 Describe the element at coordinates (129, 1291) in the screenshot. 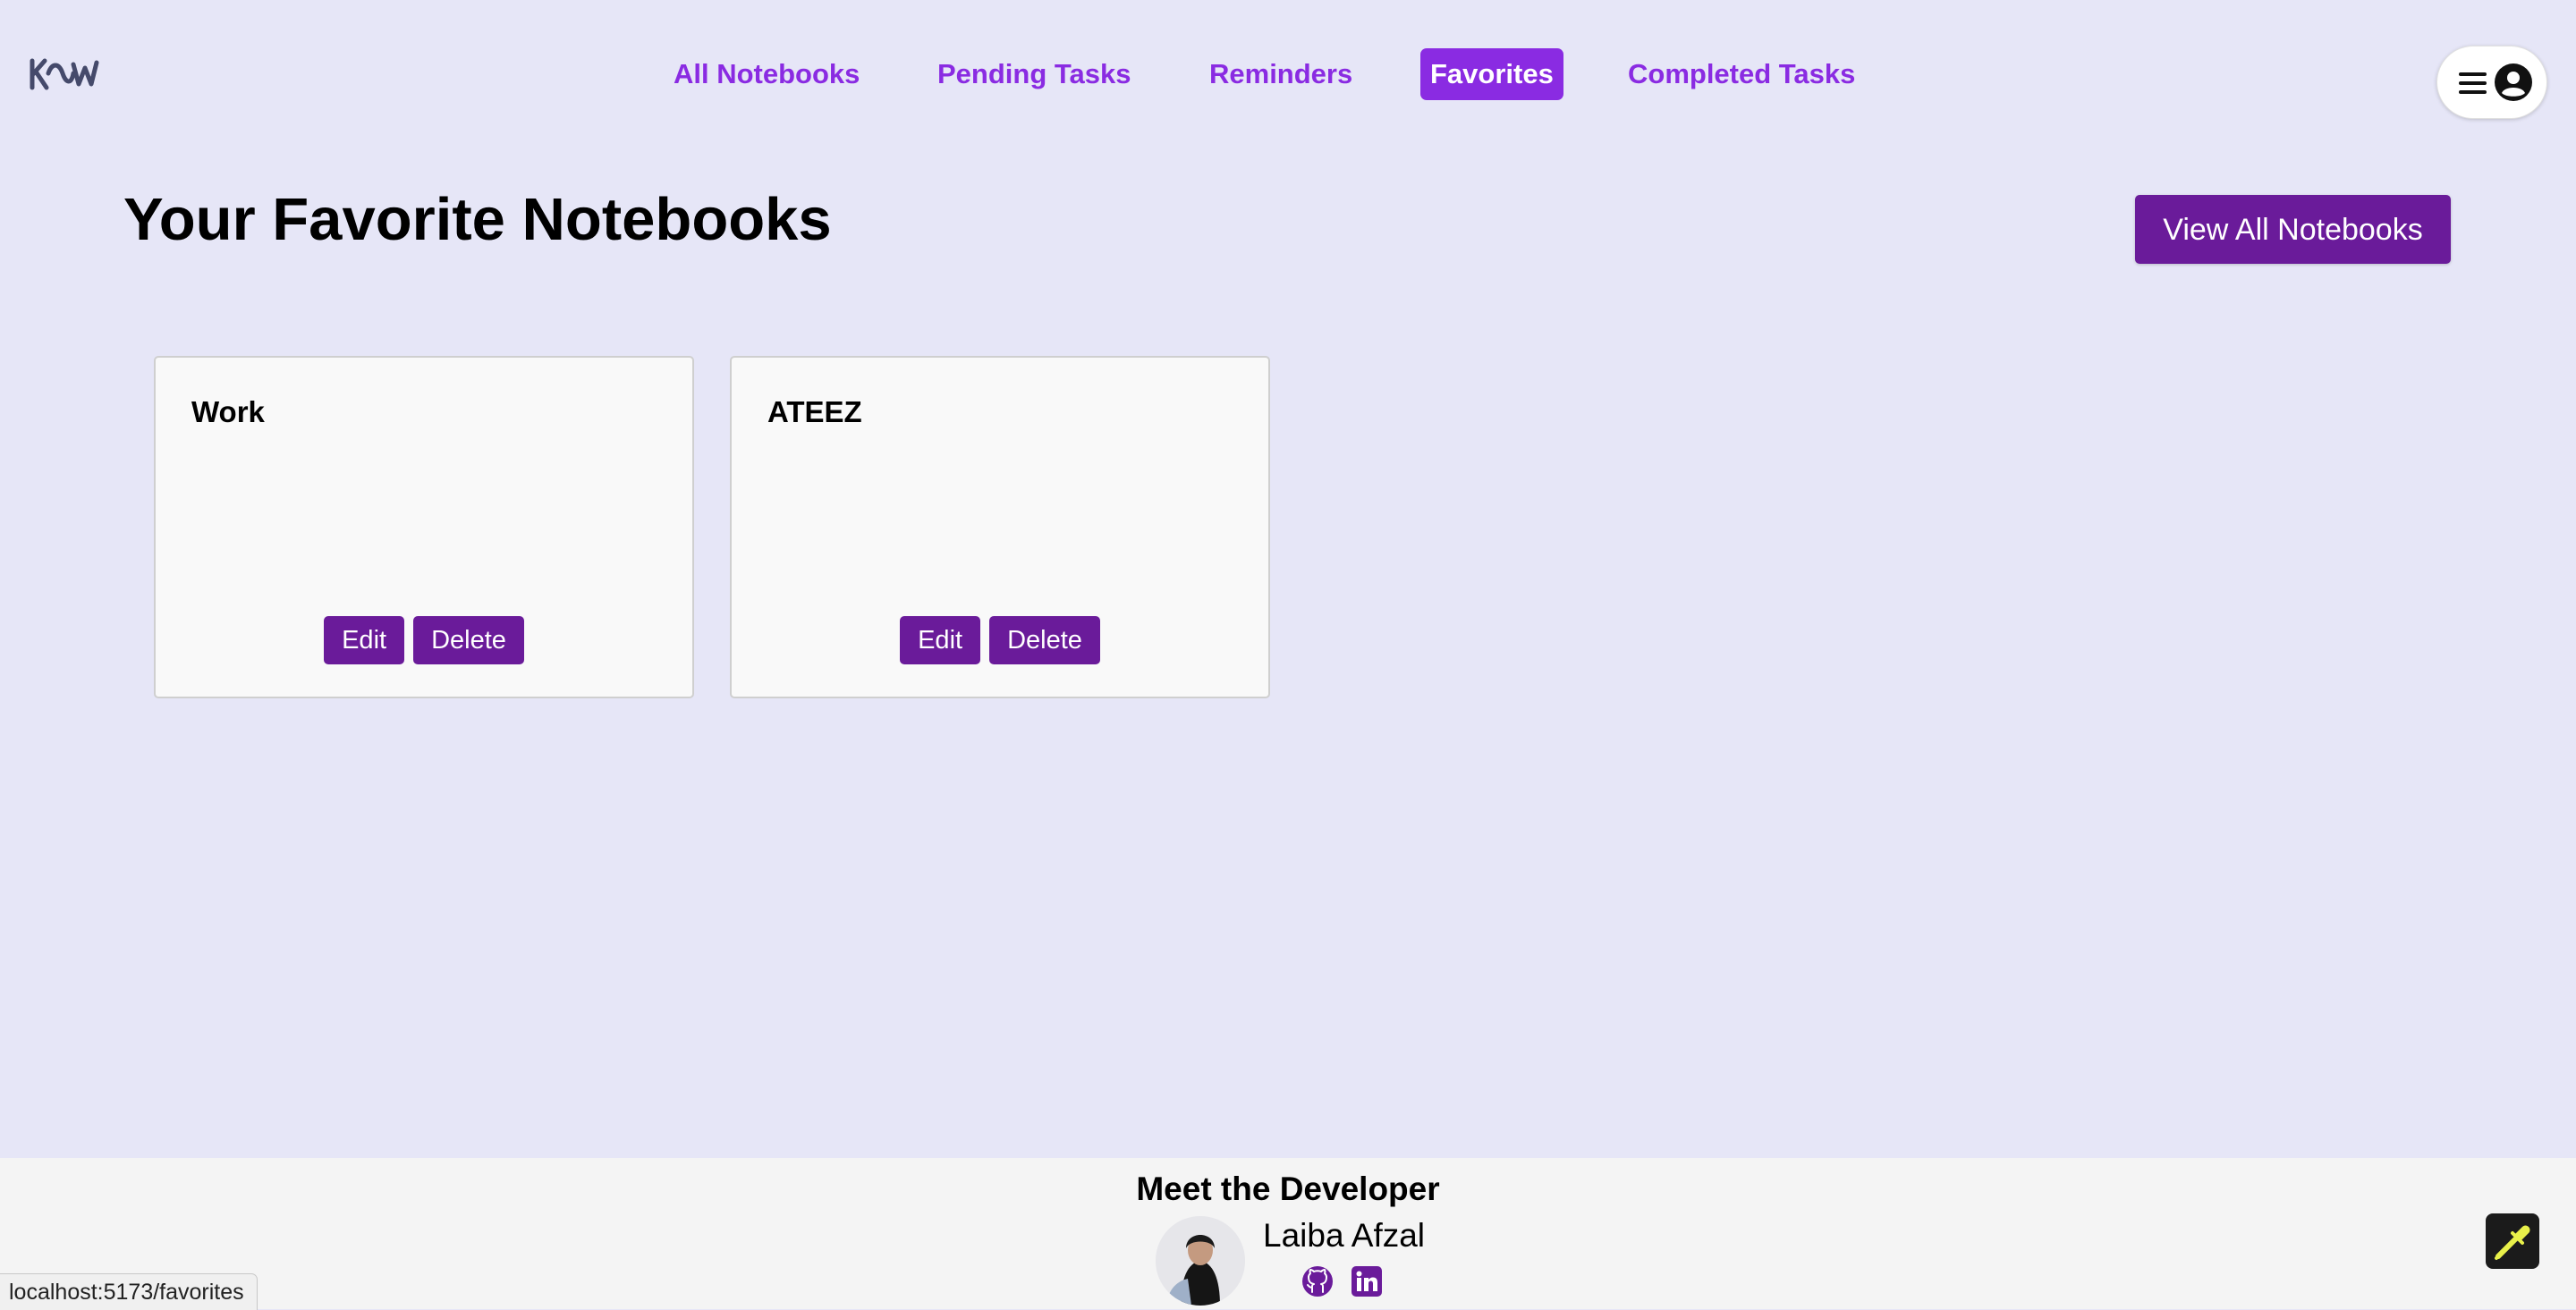

I see `status-bar-url: localhost:5173/favorites` at that location.